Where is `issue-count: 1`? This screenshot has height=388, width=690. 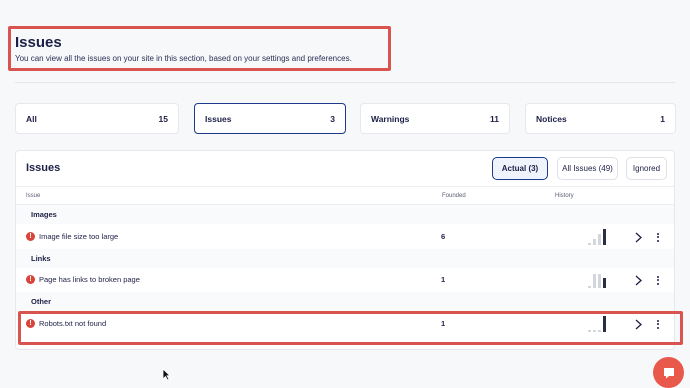 issue-count: 1 is located at coordinates (443, 279).